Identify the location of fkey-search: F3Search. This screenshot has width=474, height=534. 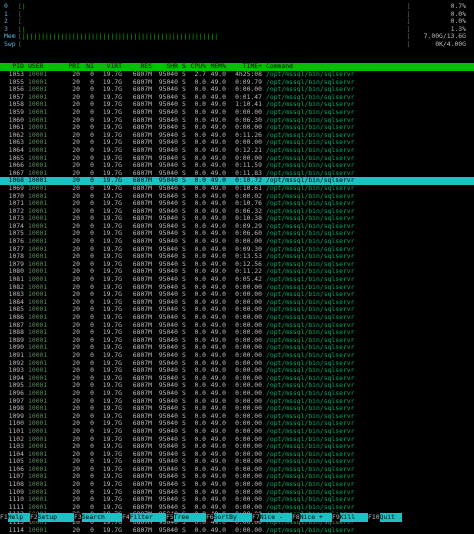
(98, 517).